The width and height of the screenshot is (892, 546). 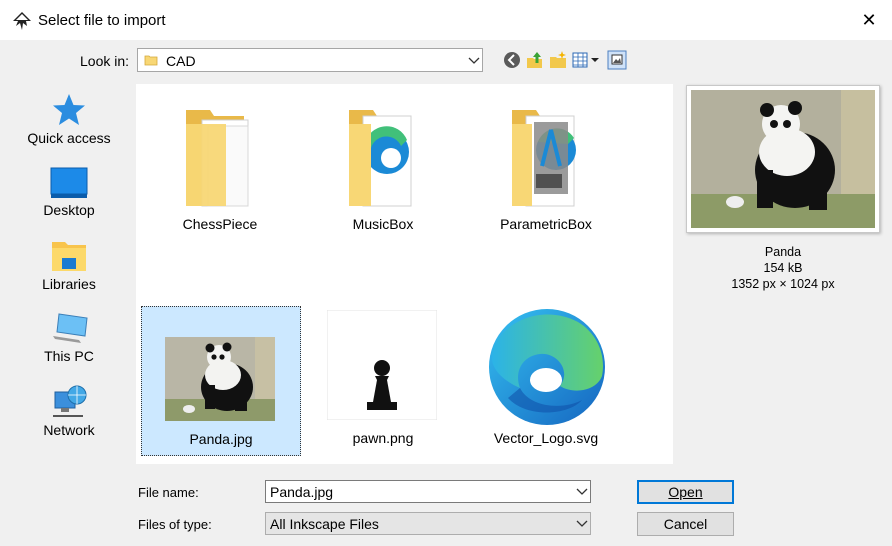 I want to click on file-item-parametricbox: ParametricBox, so click(x=546, y=165).